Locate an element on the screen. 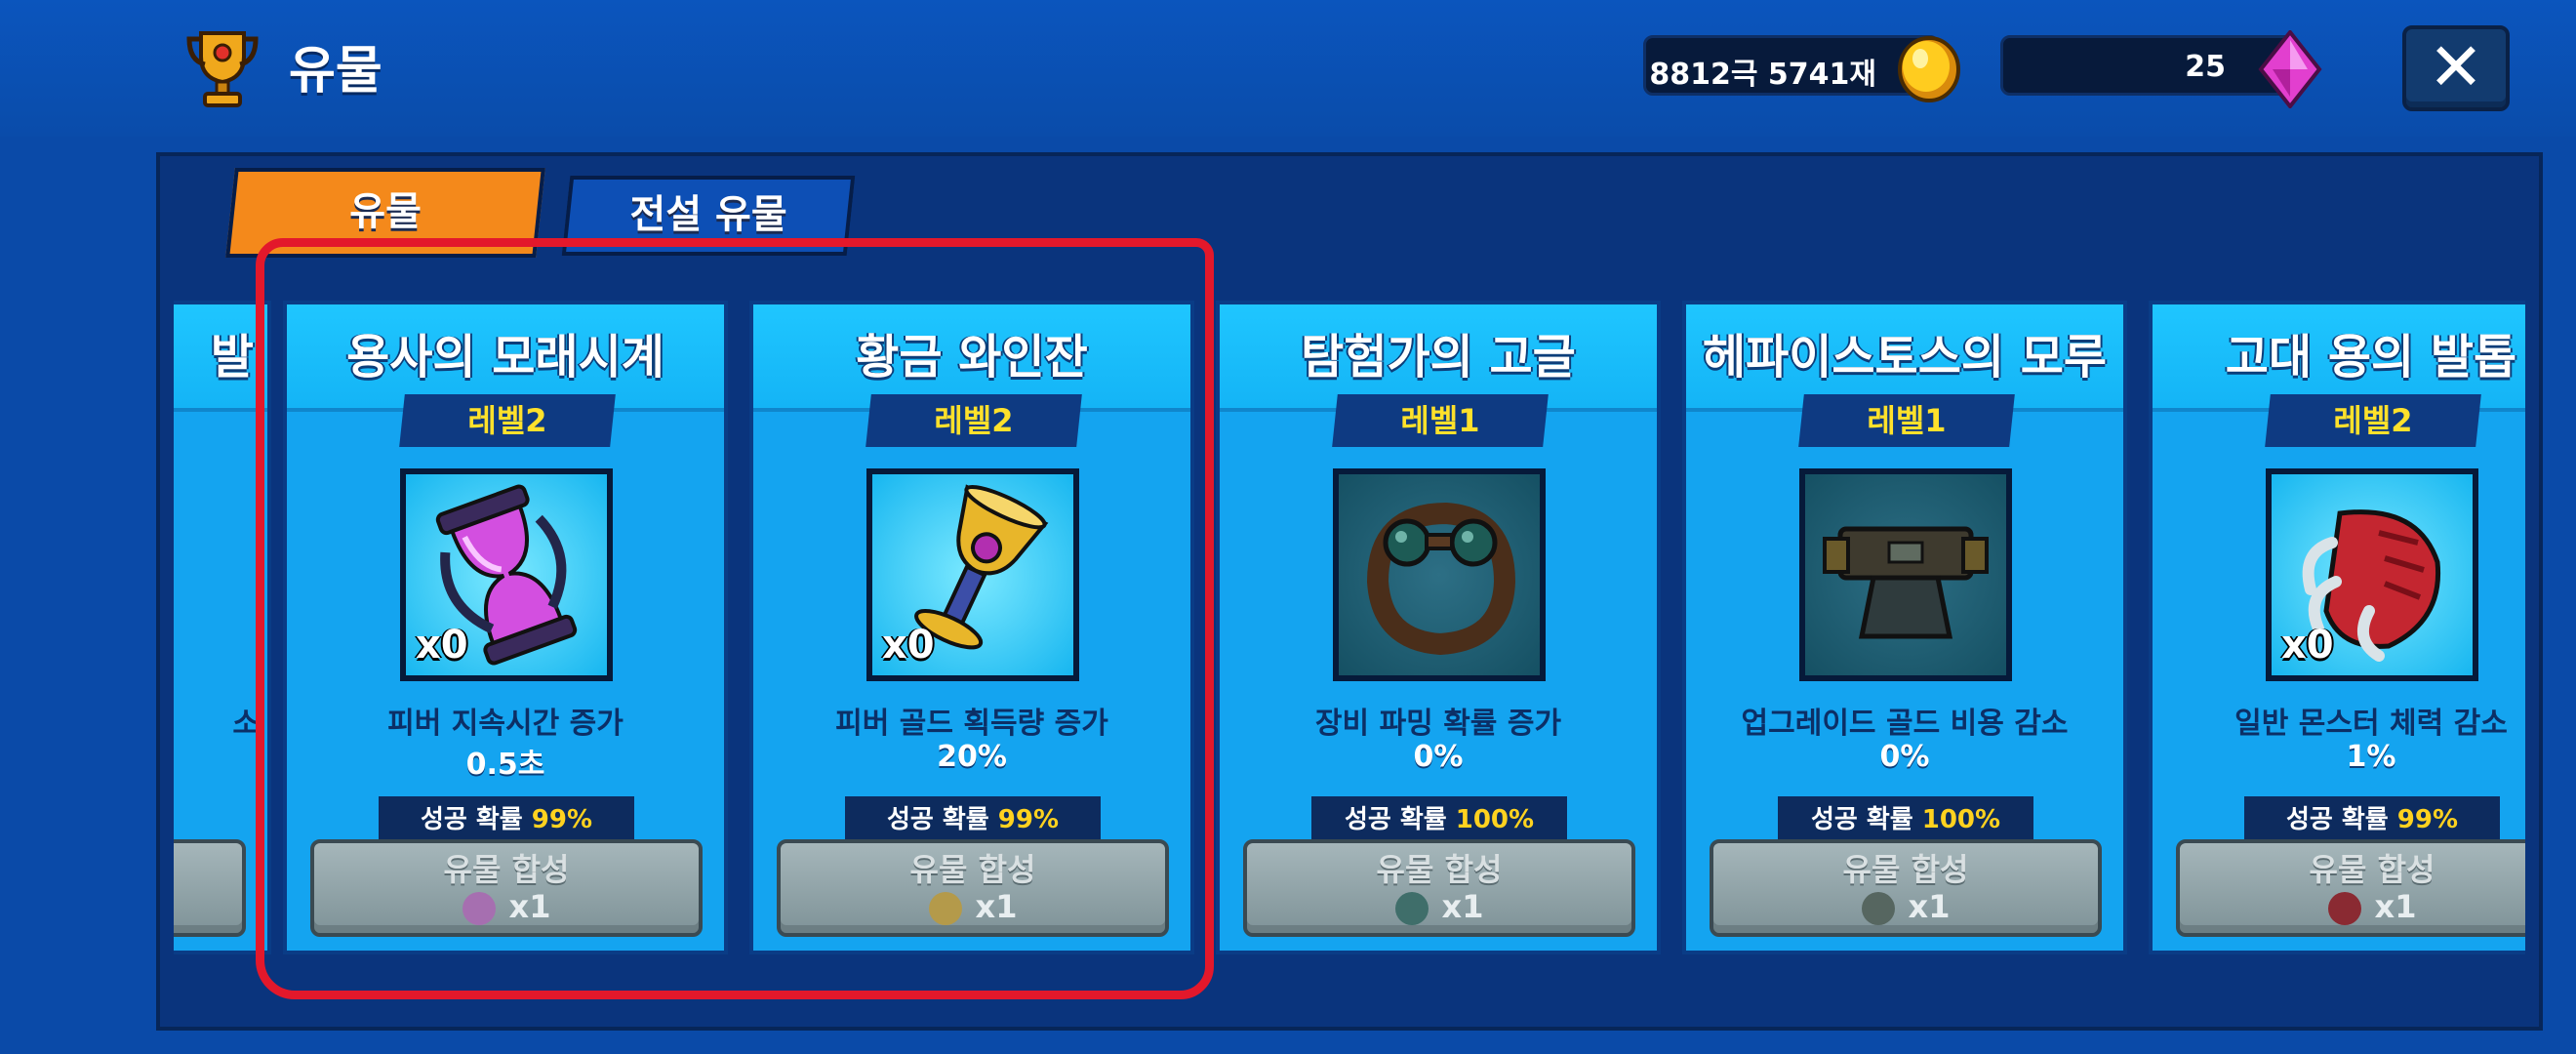  relic-card-partial: 발 소 is located at coordinates (222, 627).